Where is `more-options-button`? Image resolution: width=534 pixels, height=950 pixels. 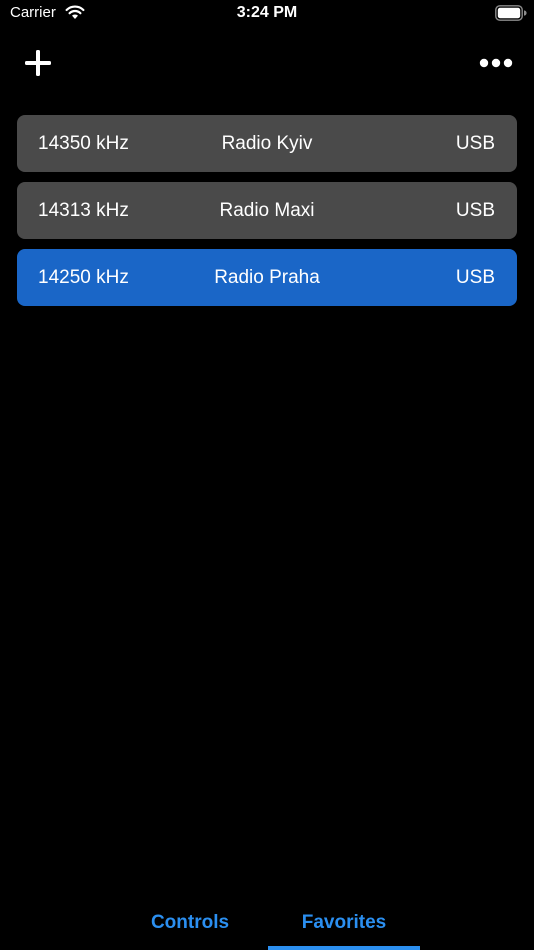 more-options-button is located at coordinates (496, 63).